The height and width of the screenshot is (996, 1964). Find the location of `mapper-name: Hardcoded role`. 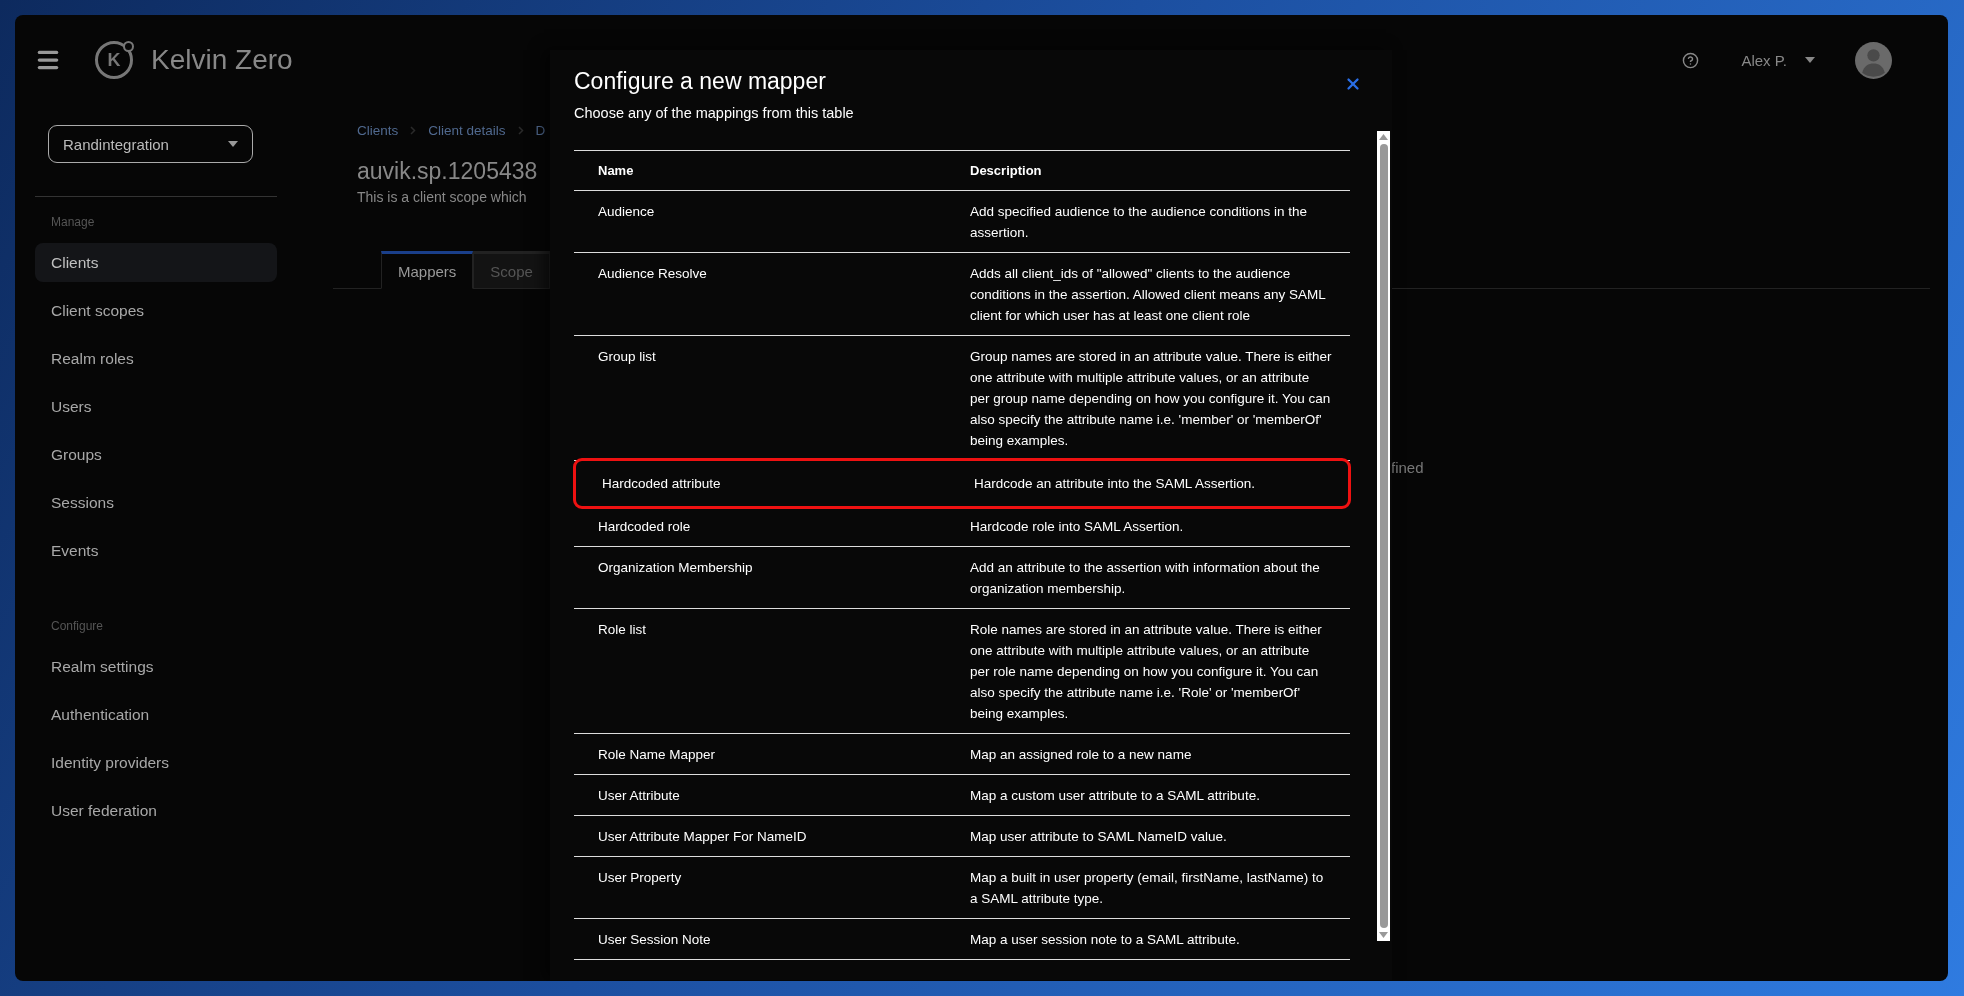

mapper-name: Hardcoded role is located at coordinates (644, 527).